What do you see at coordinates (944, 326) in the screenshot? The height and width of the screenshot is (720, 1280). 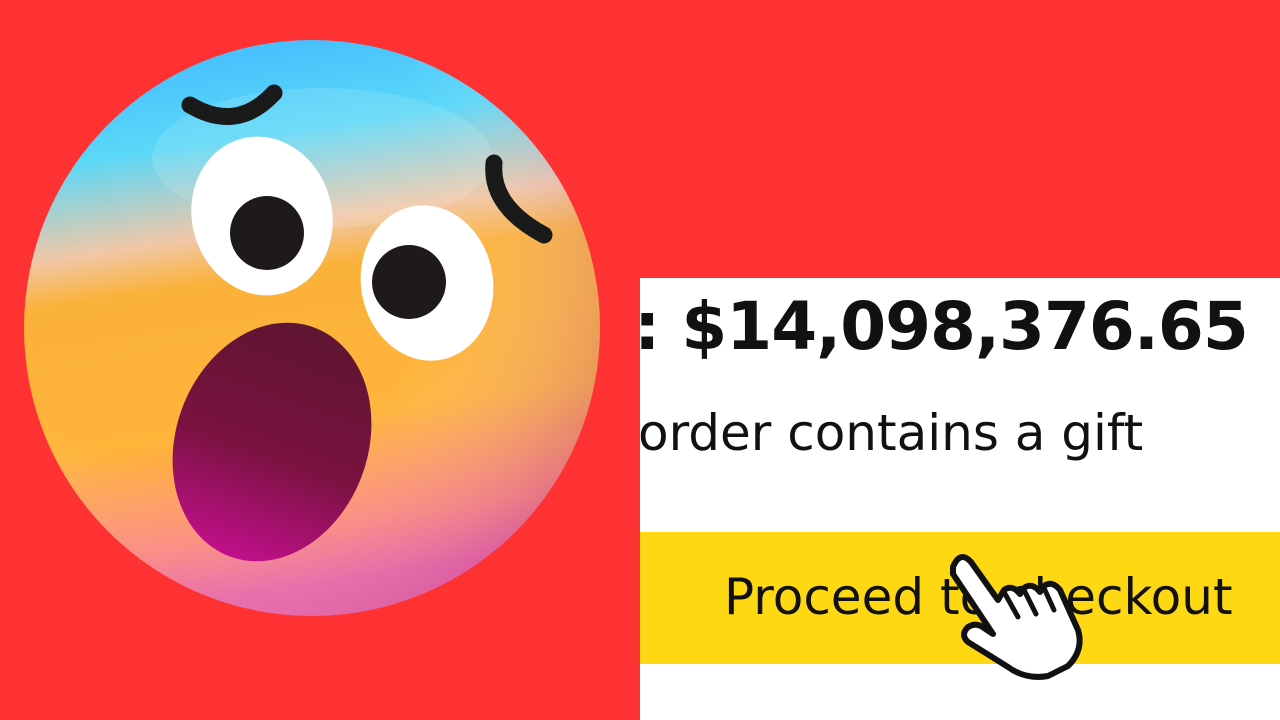 I see `subtotal-amount: : $14,098,376.65` at bounding box center [944, 326].